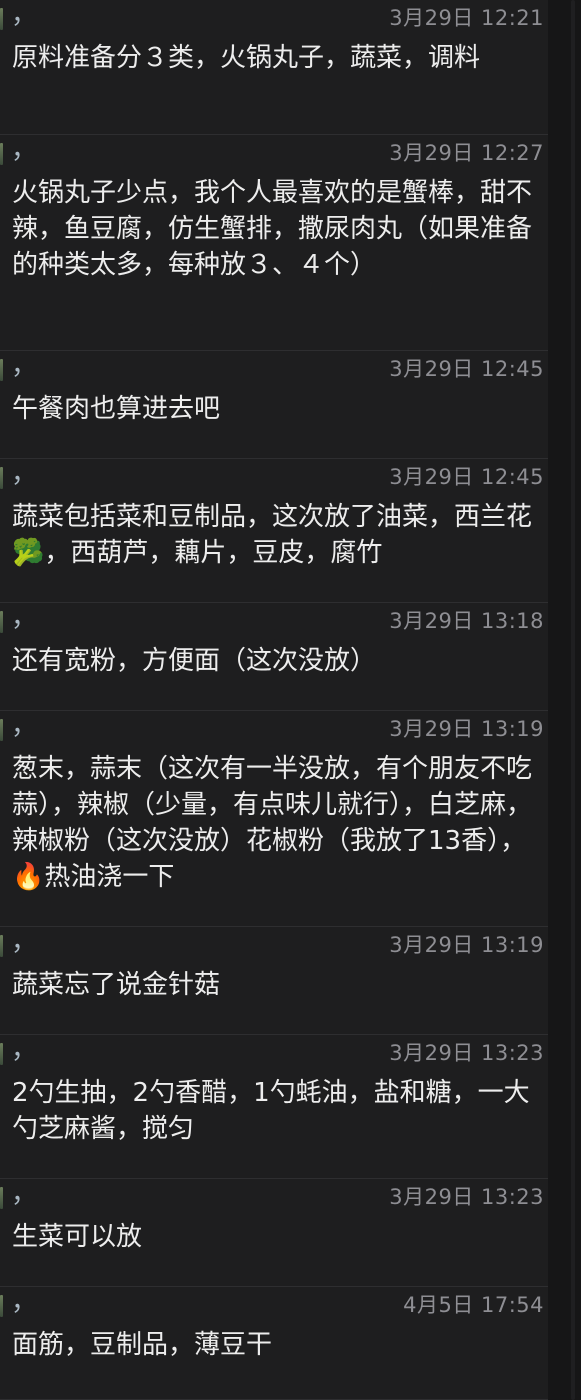  Describe the element at coordinates (274, 981) in the screenshot. I see `message-item: ， 3月29日 13:19 蔬菜忘了说金针菇` at that location.